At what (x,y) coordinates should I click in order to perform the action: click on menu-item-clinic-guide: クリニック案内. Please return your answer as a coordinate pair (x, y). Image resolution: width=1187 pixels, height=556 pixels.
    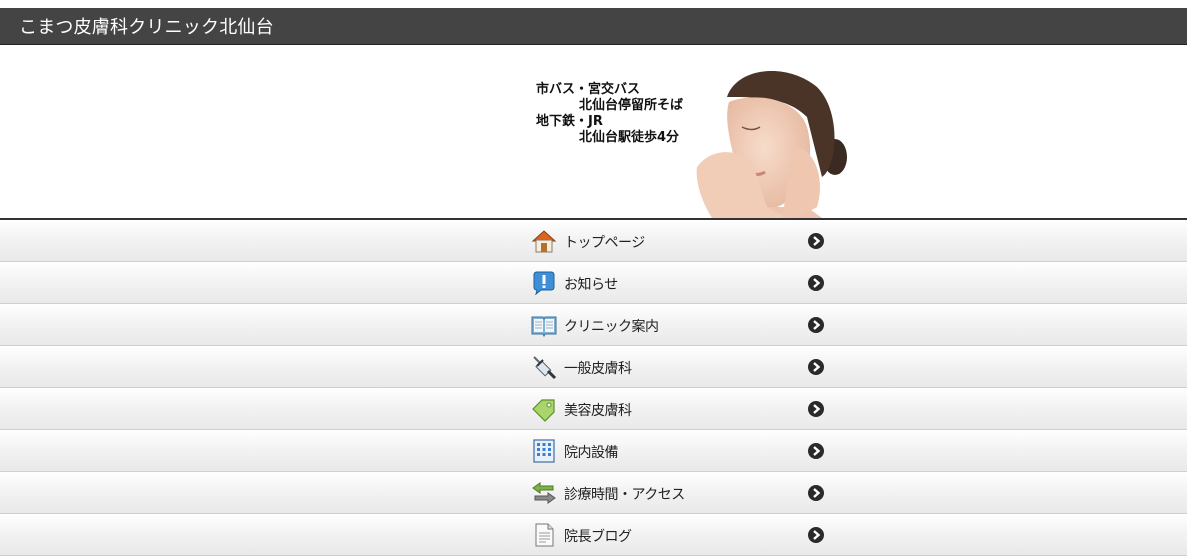
    Looking at the image, I should click on (593, 325).